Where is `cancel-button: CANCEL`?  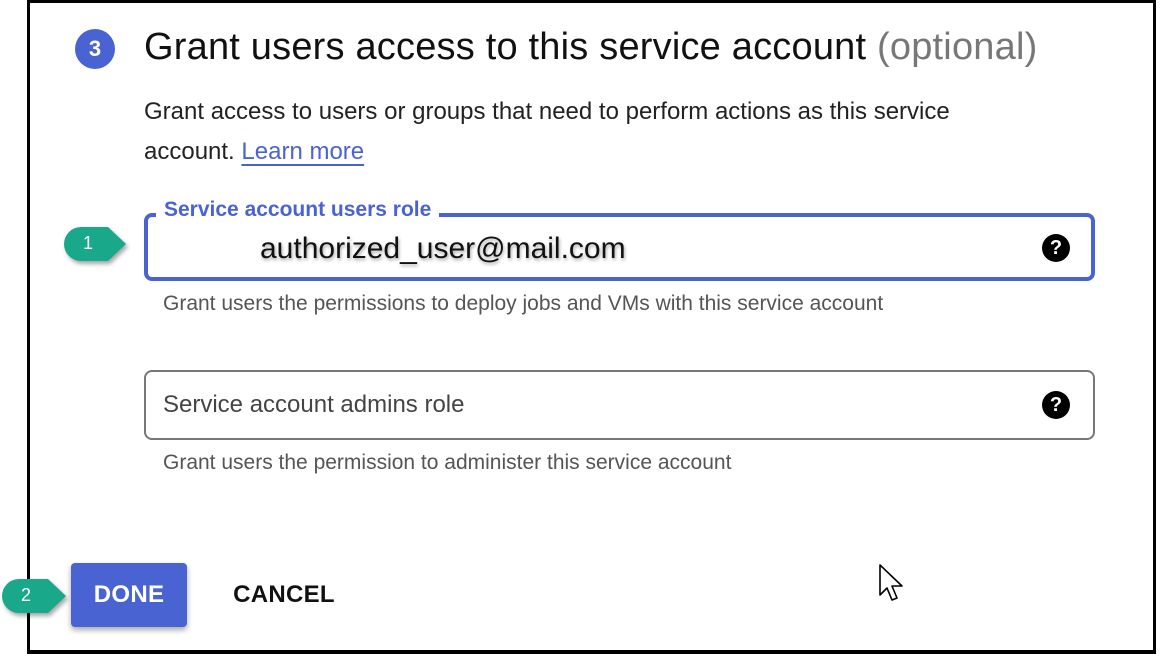
cancel-button: CANCEL is located at coordinates (284, 595).